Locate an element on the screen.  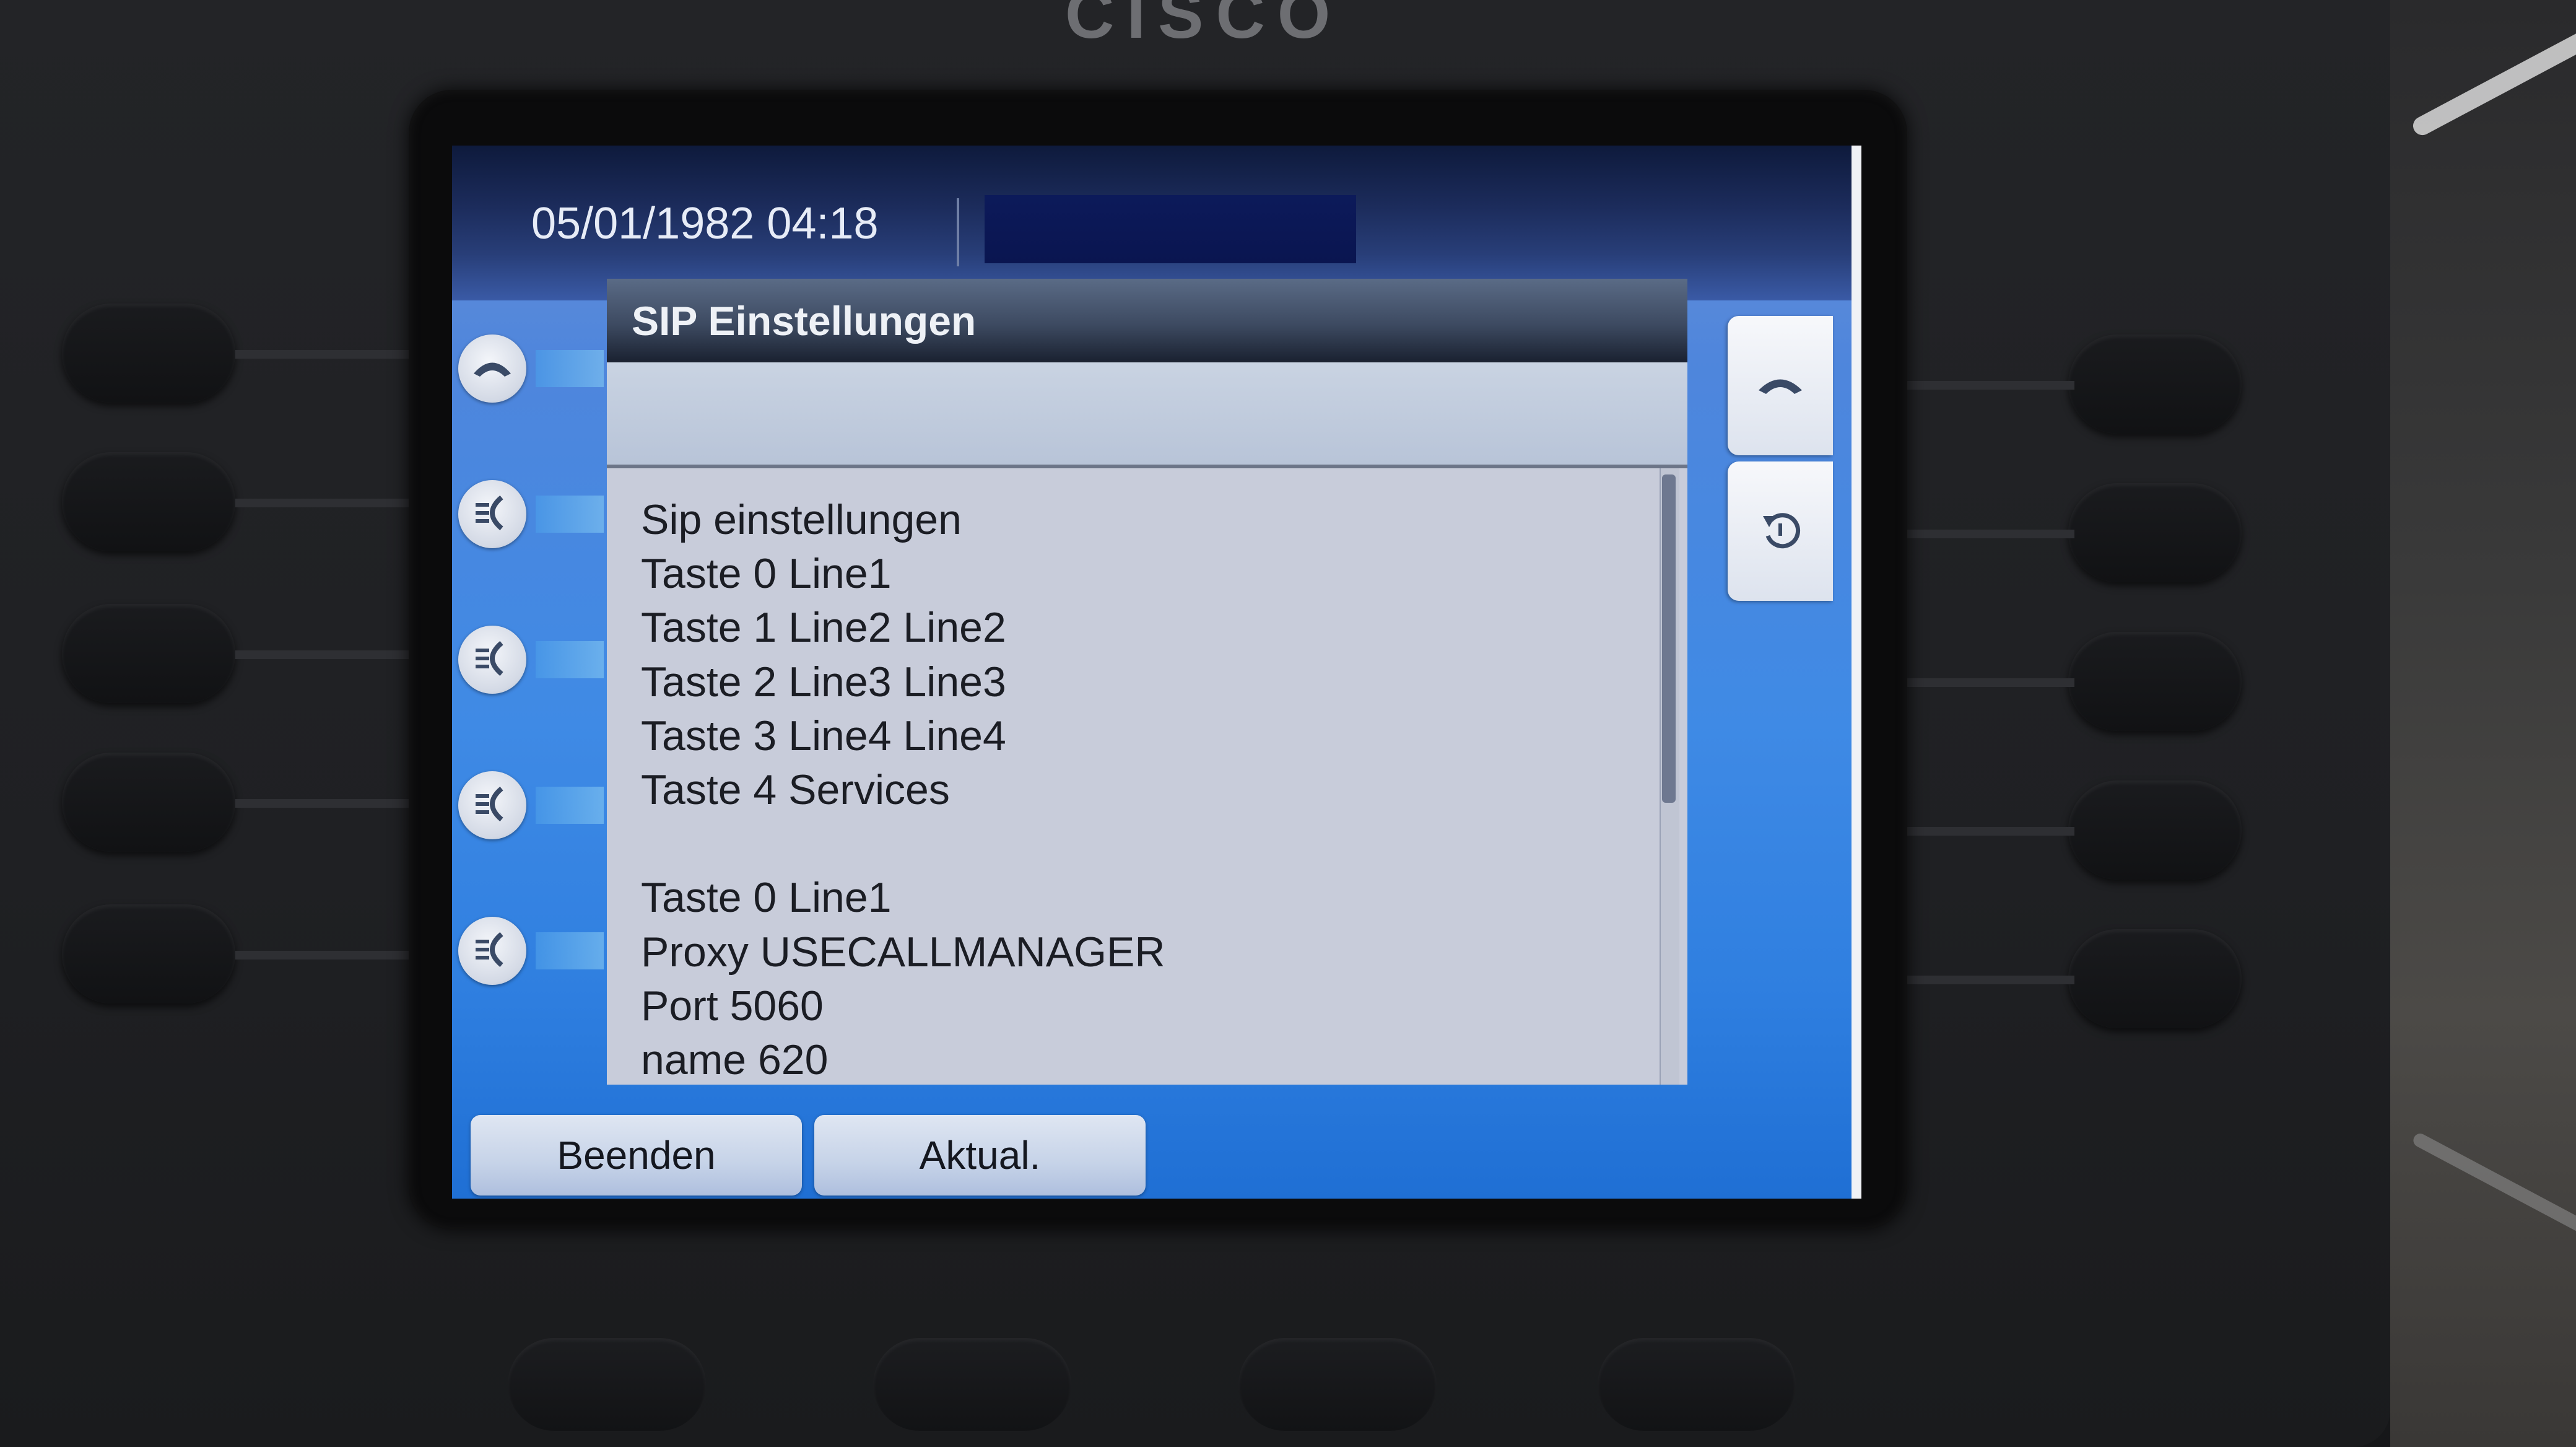
status-bar: 05/01/1982 04:18 is located at coordinates (1152, 223).